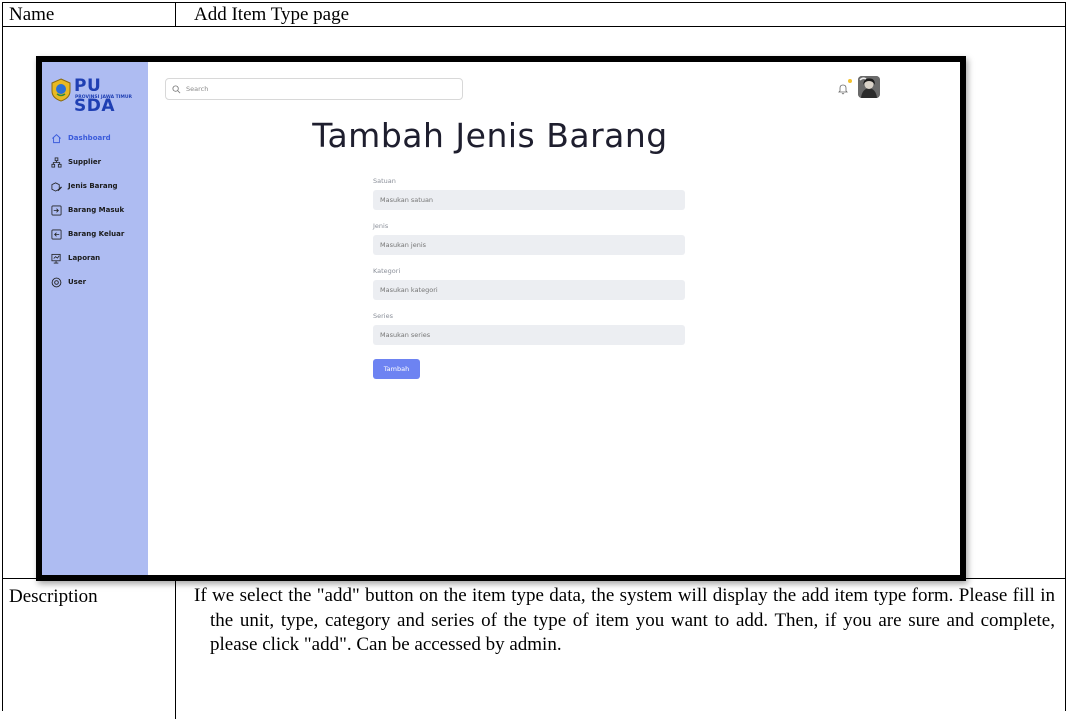  I want to click on sidebar-item-label: Jenis Barang, so click(93, 186).